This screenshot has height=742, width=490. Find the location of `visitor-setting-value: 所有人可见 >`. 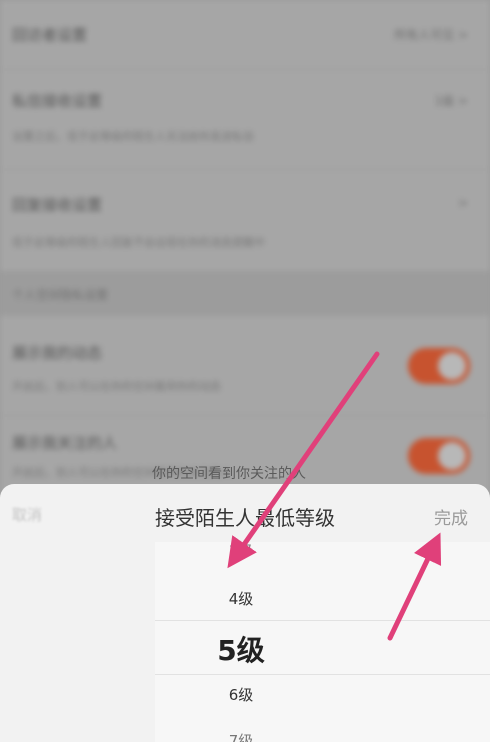

visitor-setting-value: 所有人可见 > is located at coordinates (431, 35).